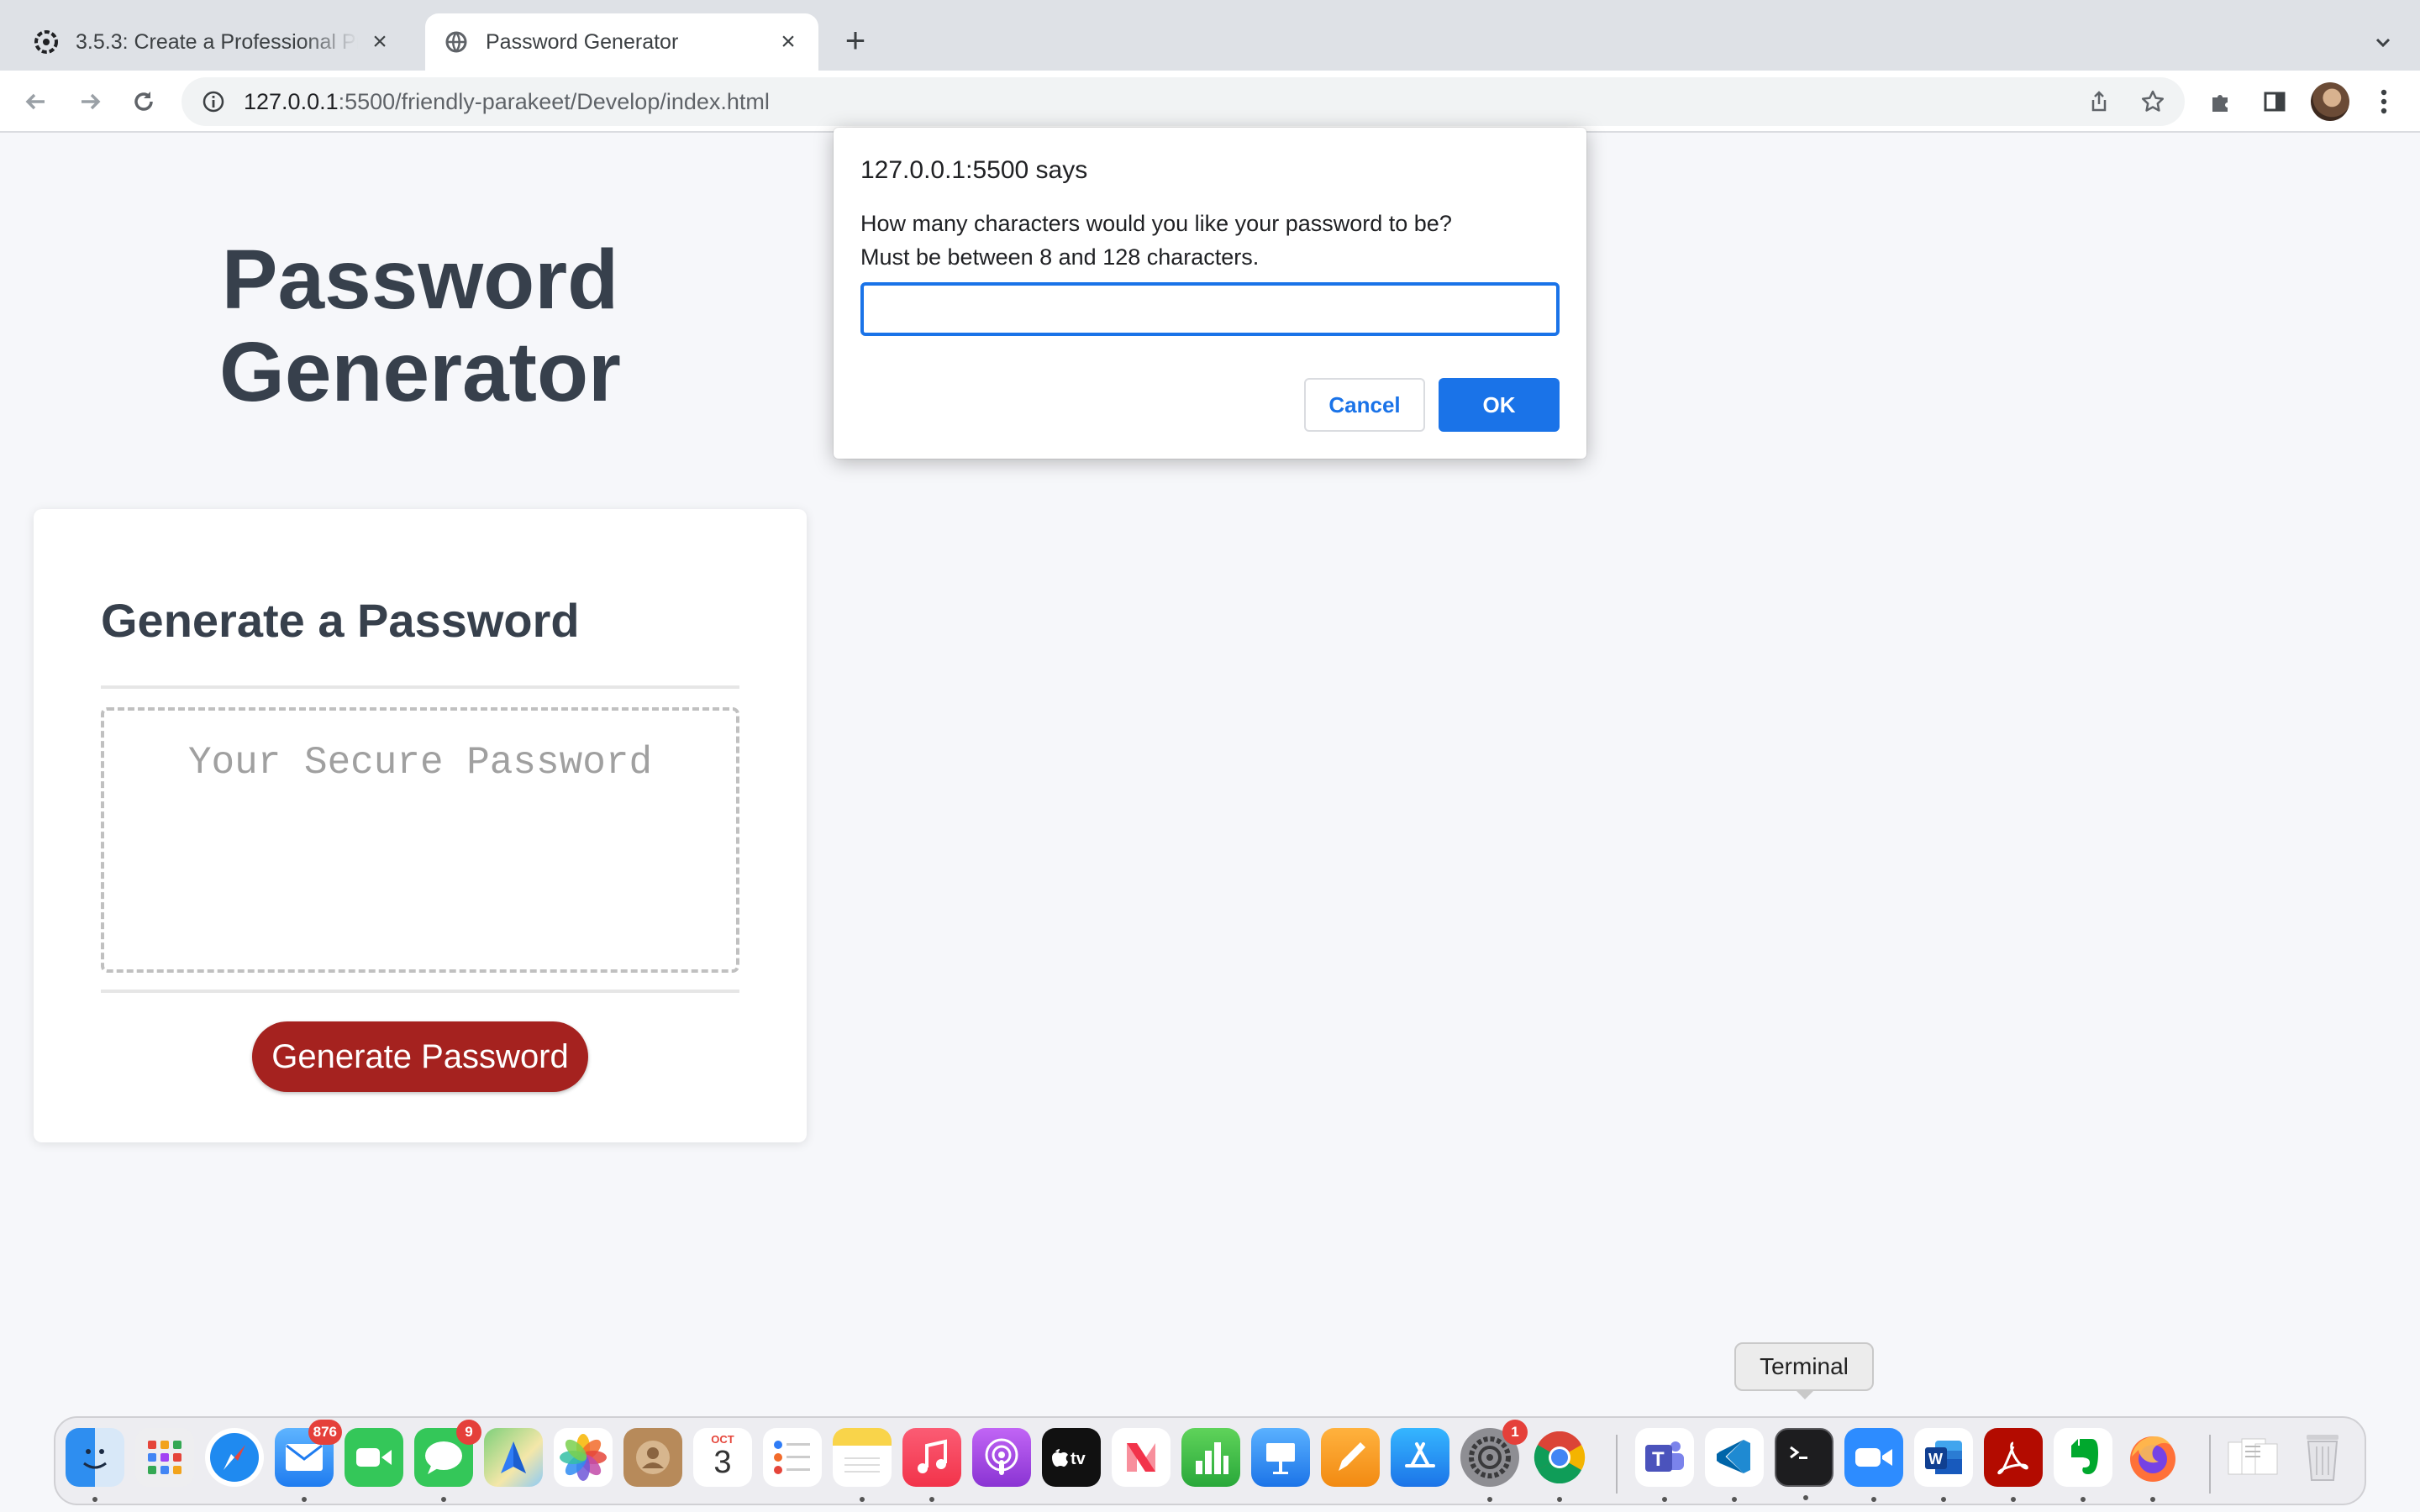 This screenshot has height=1512, width=2420. What do you see at coordinates (234, 1457) in the screenshot?
I see `safari-icon` at bounding box center [234, 1457].